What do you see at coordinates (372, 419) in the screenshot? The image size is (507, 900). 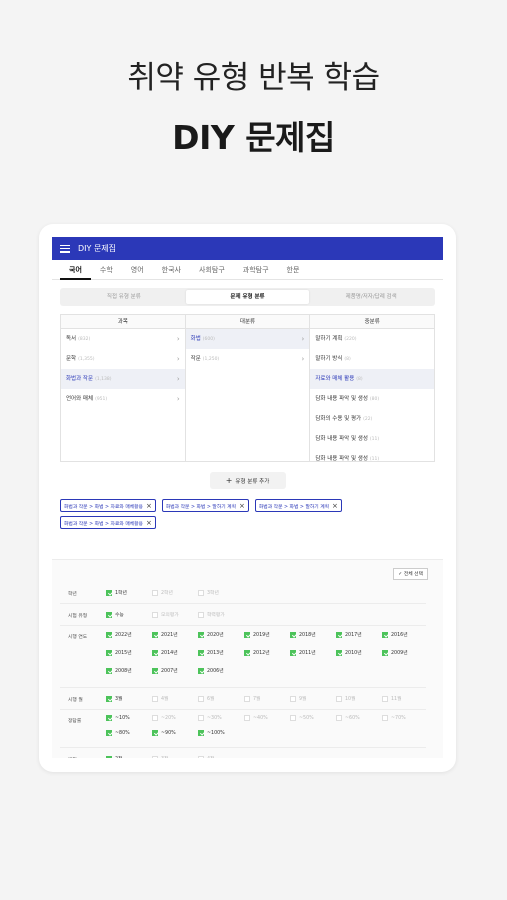 I see `list-item: 담화의 수용 및 평가 (22)` at bounding box center [372, 419].